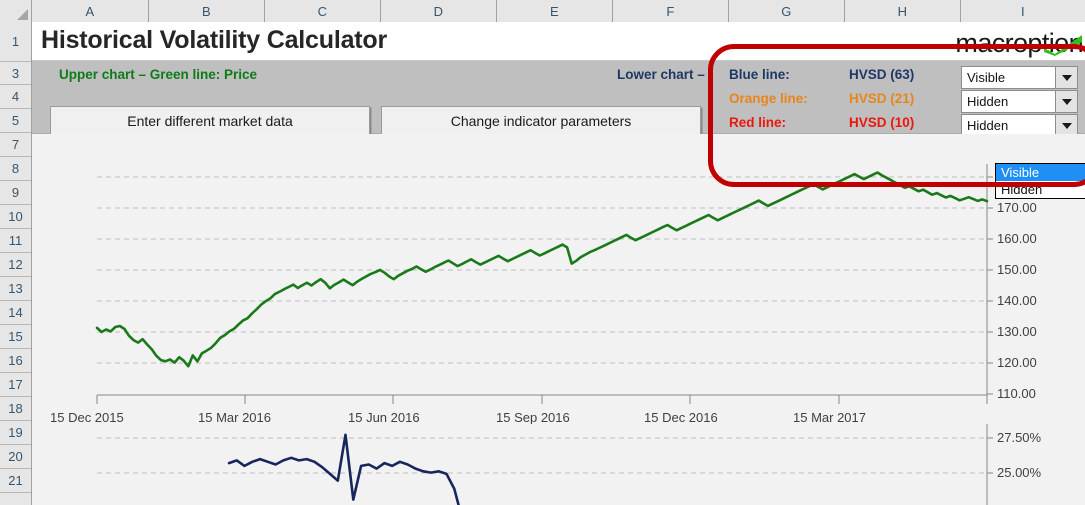 The width and height of the screenshot is (1085, 505). Describe the element at coordinates (1066, 125) in the screenshot. I see `combo-red-chevron-down-icon` at that location.